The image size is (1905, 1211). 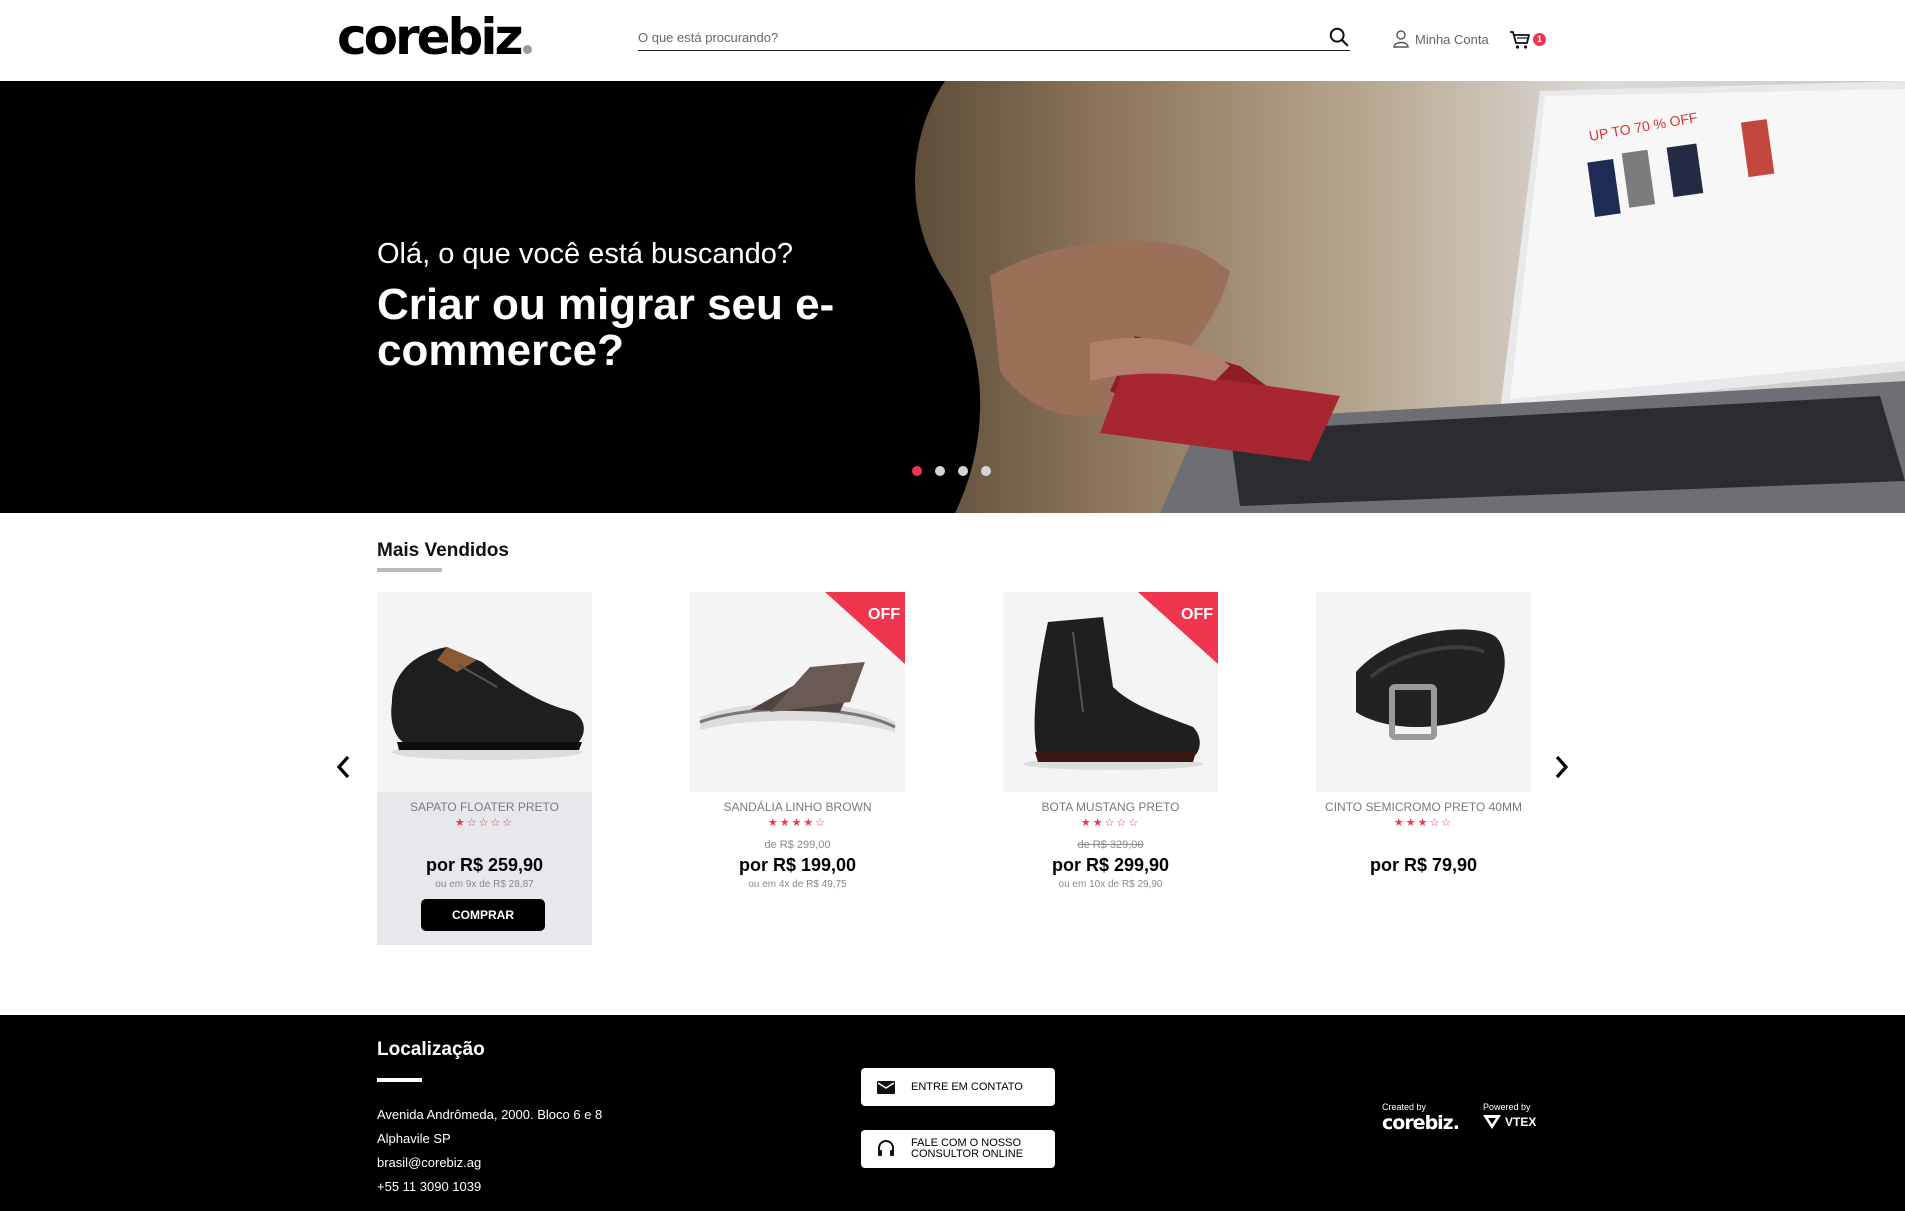 I want to click on consultant-button-line2: CONSULTOR ONLINE, so click(x=967, y=1154).